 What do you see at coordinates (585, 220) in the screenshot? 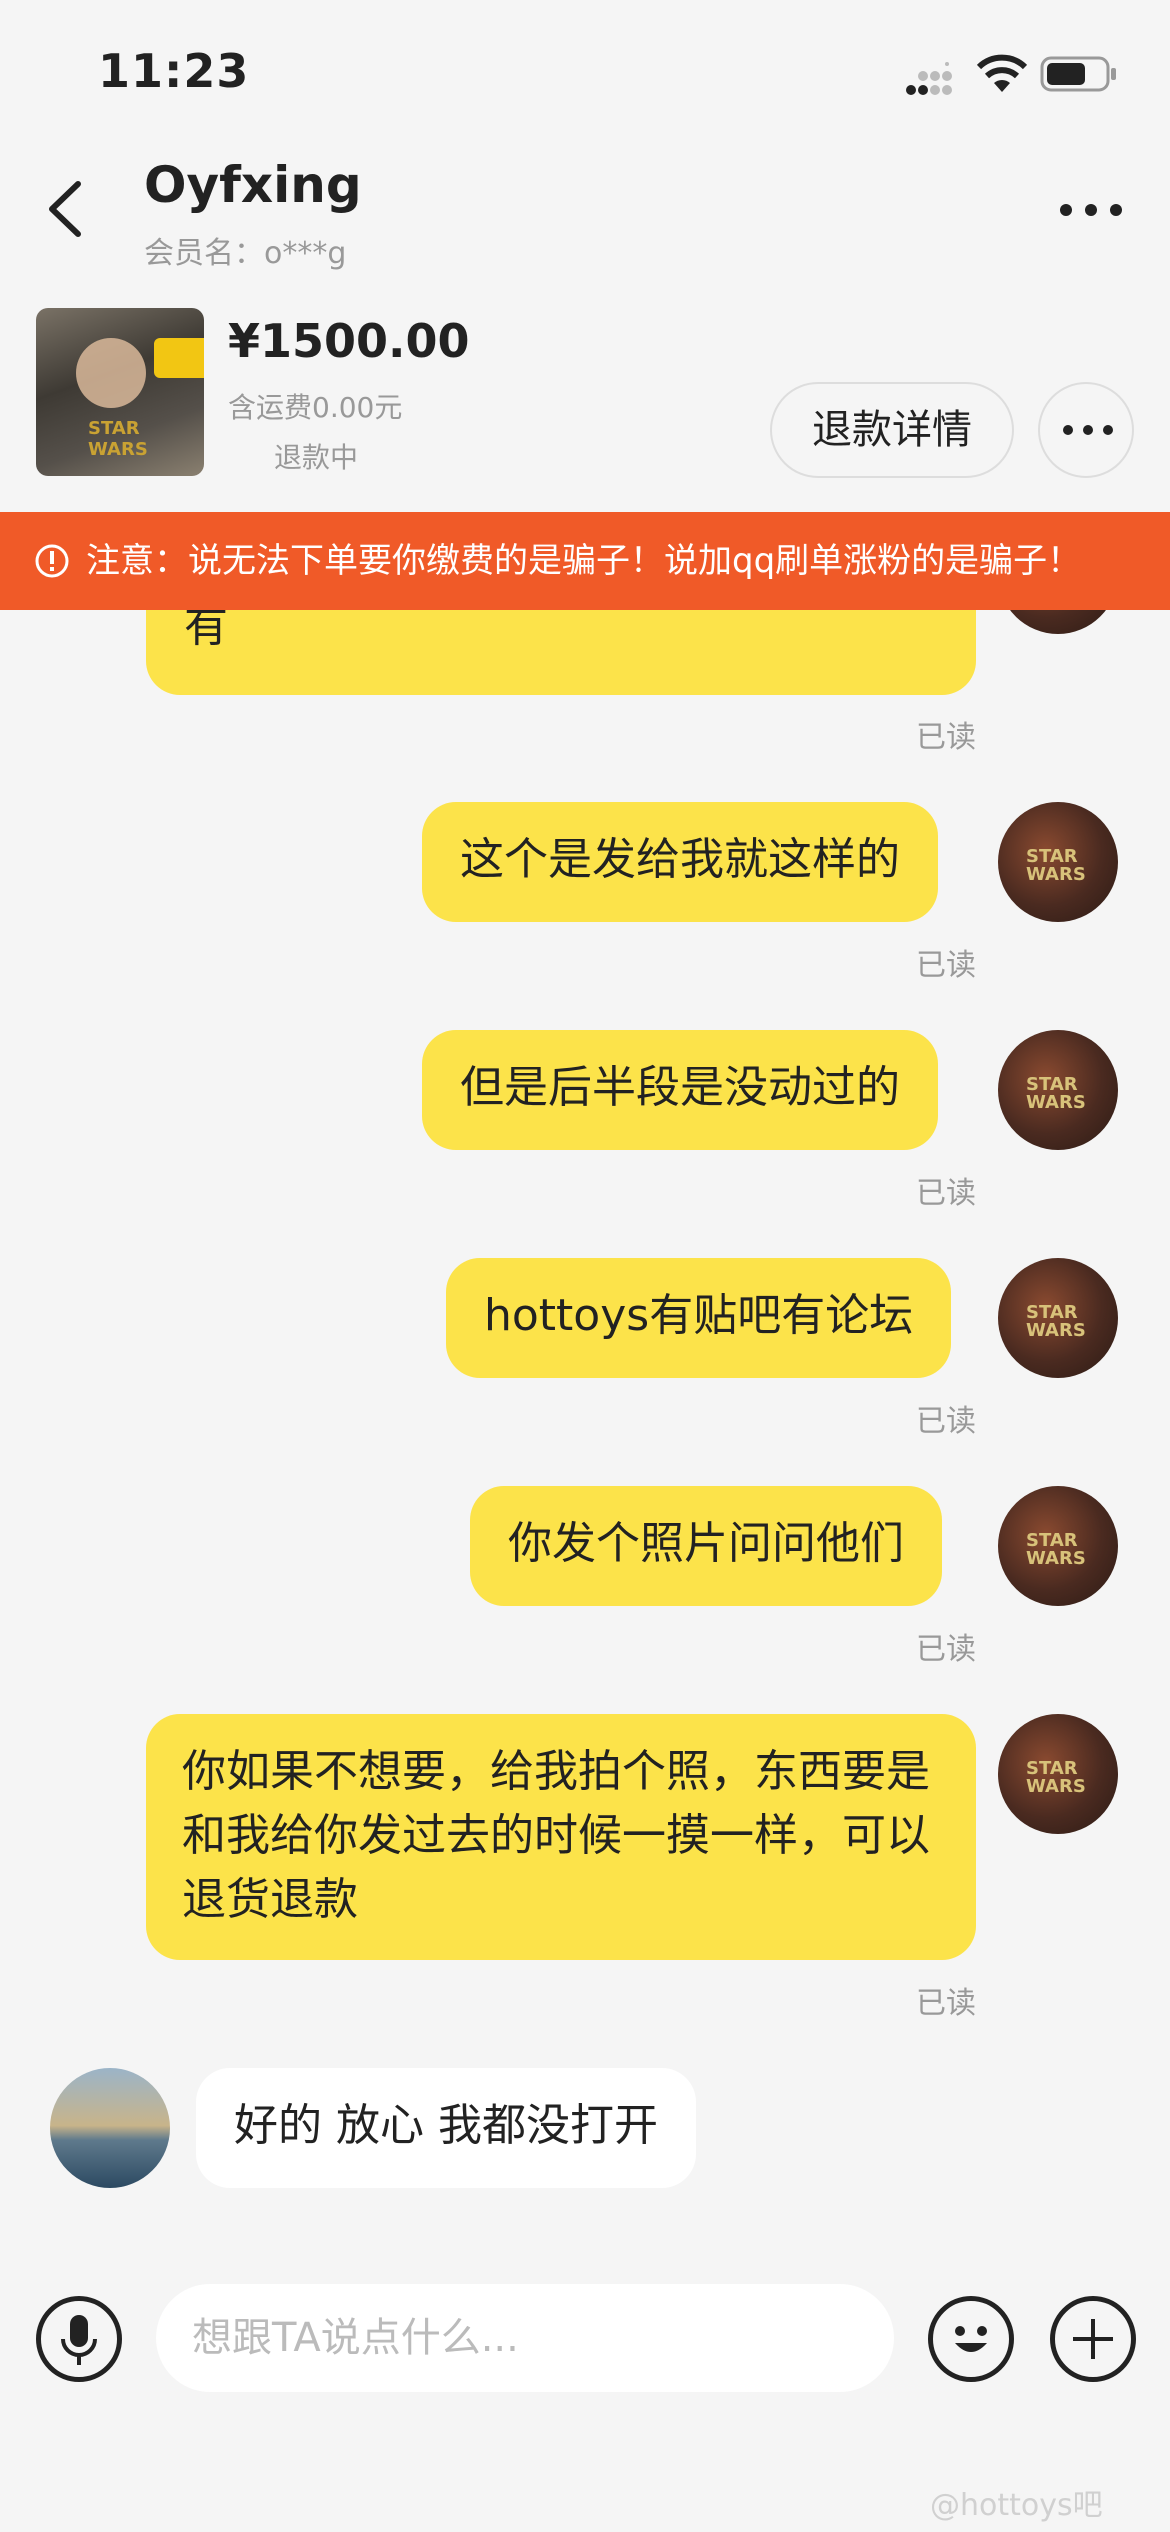
I see `chat-header: Oyfxing 会员名：o***g` at bounding box center [585, 220].